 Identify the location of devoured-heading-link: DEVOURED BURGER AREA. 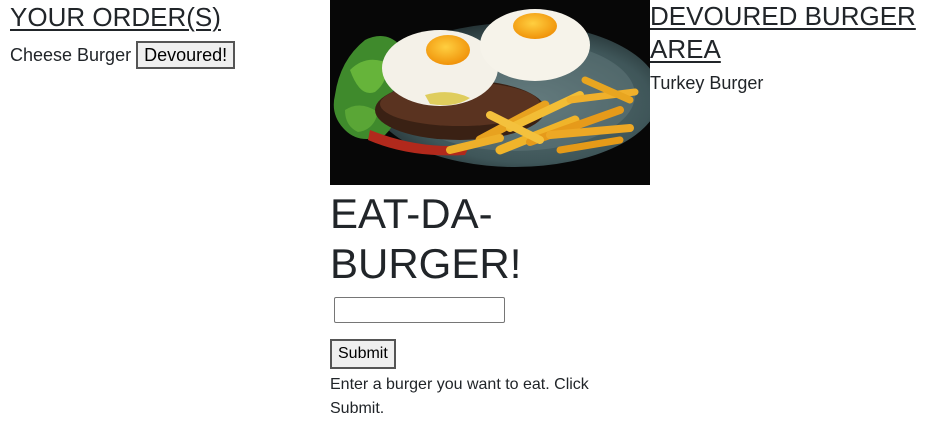
(787, 33).